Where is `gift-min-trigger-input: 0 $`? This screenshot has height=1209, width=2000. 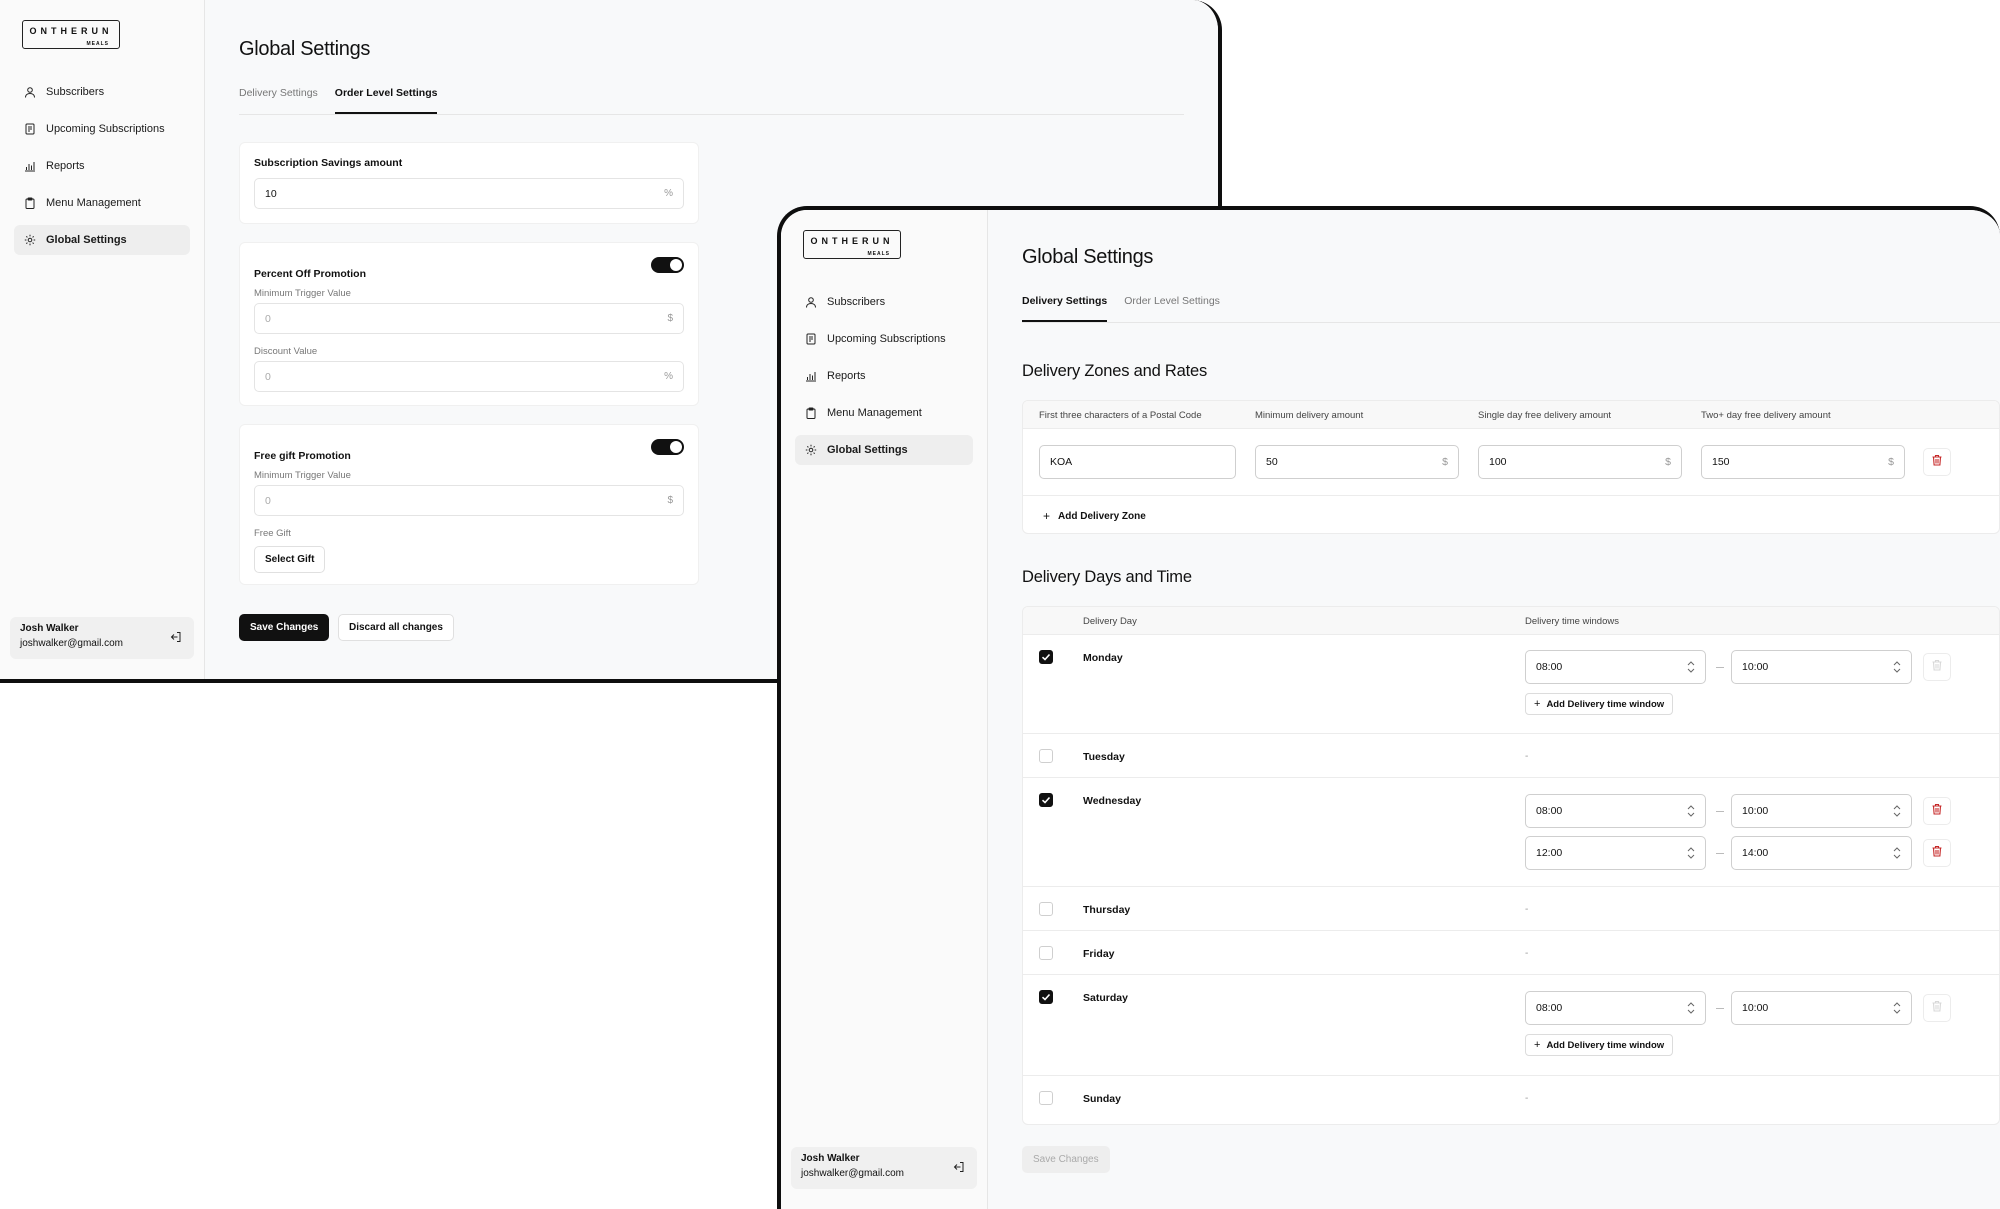 gift-min-trigger-input: 0 $ is located at coordinates (469, 500).